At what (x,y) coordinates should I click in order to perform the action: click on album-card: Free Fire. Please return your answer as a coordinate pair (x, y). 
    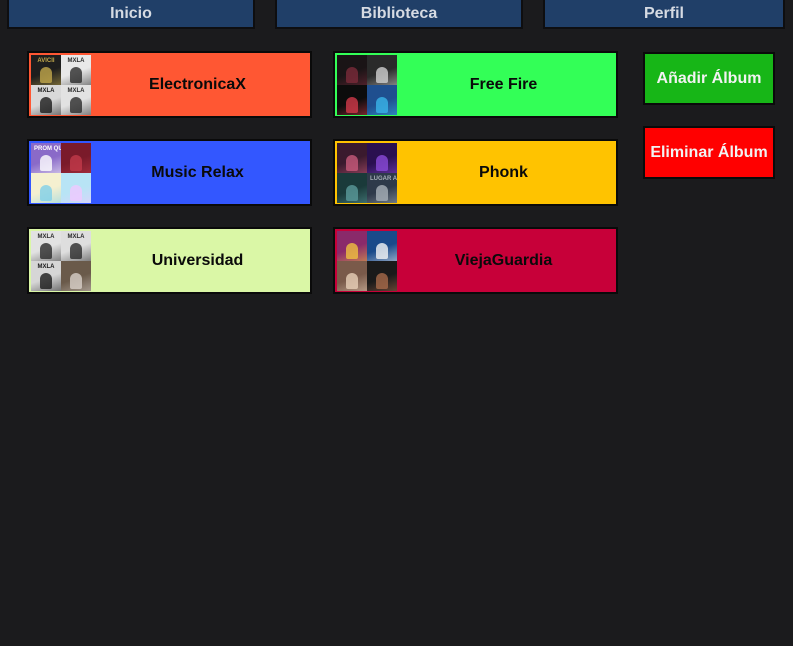
    Looking at the image, I should click on (475, 84).